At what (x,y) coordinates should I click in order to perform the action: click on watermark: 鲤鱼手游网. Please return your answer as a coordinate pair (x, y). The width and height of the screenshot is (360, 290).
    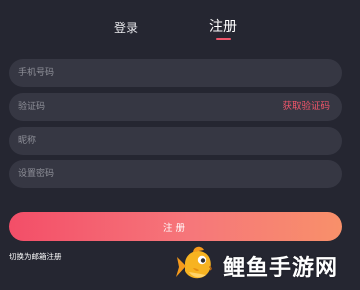
    Looking at the image, I should click on (265, 266).